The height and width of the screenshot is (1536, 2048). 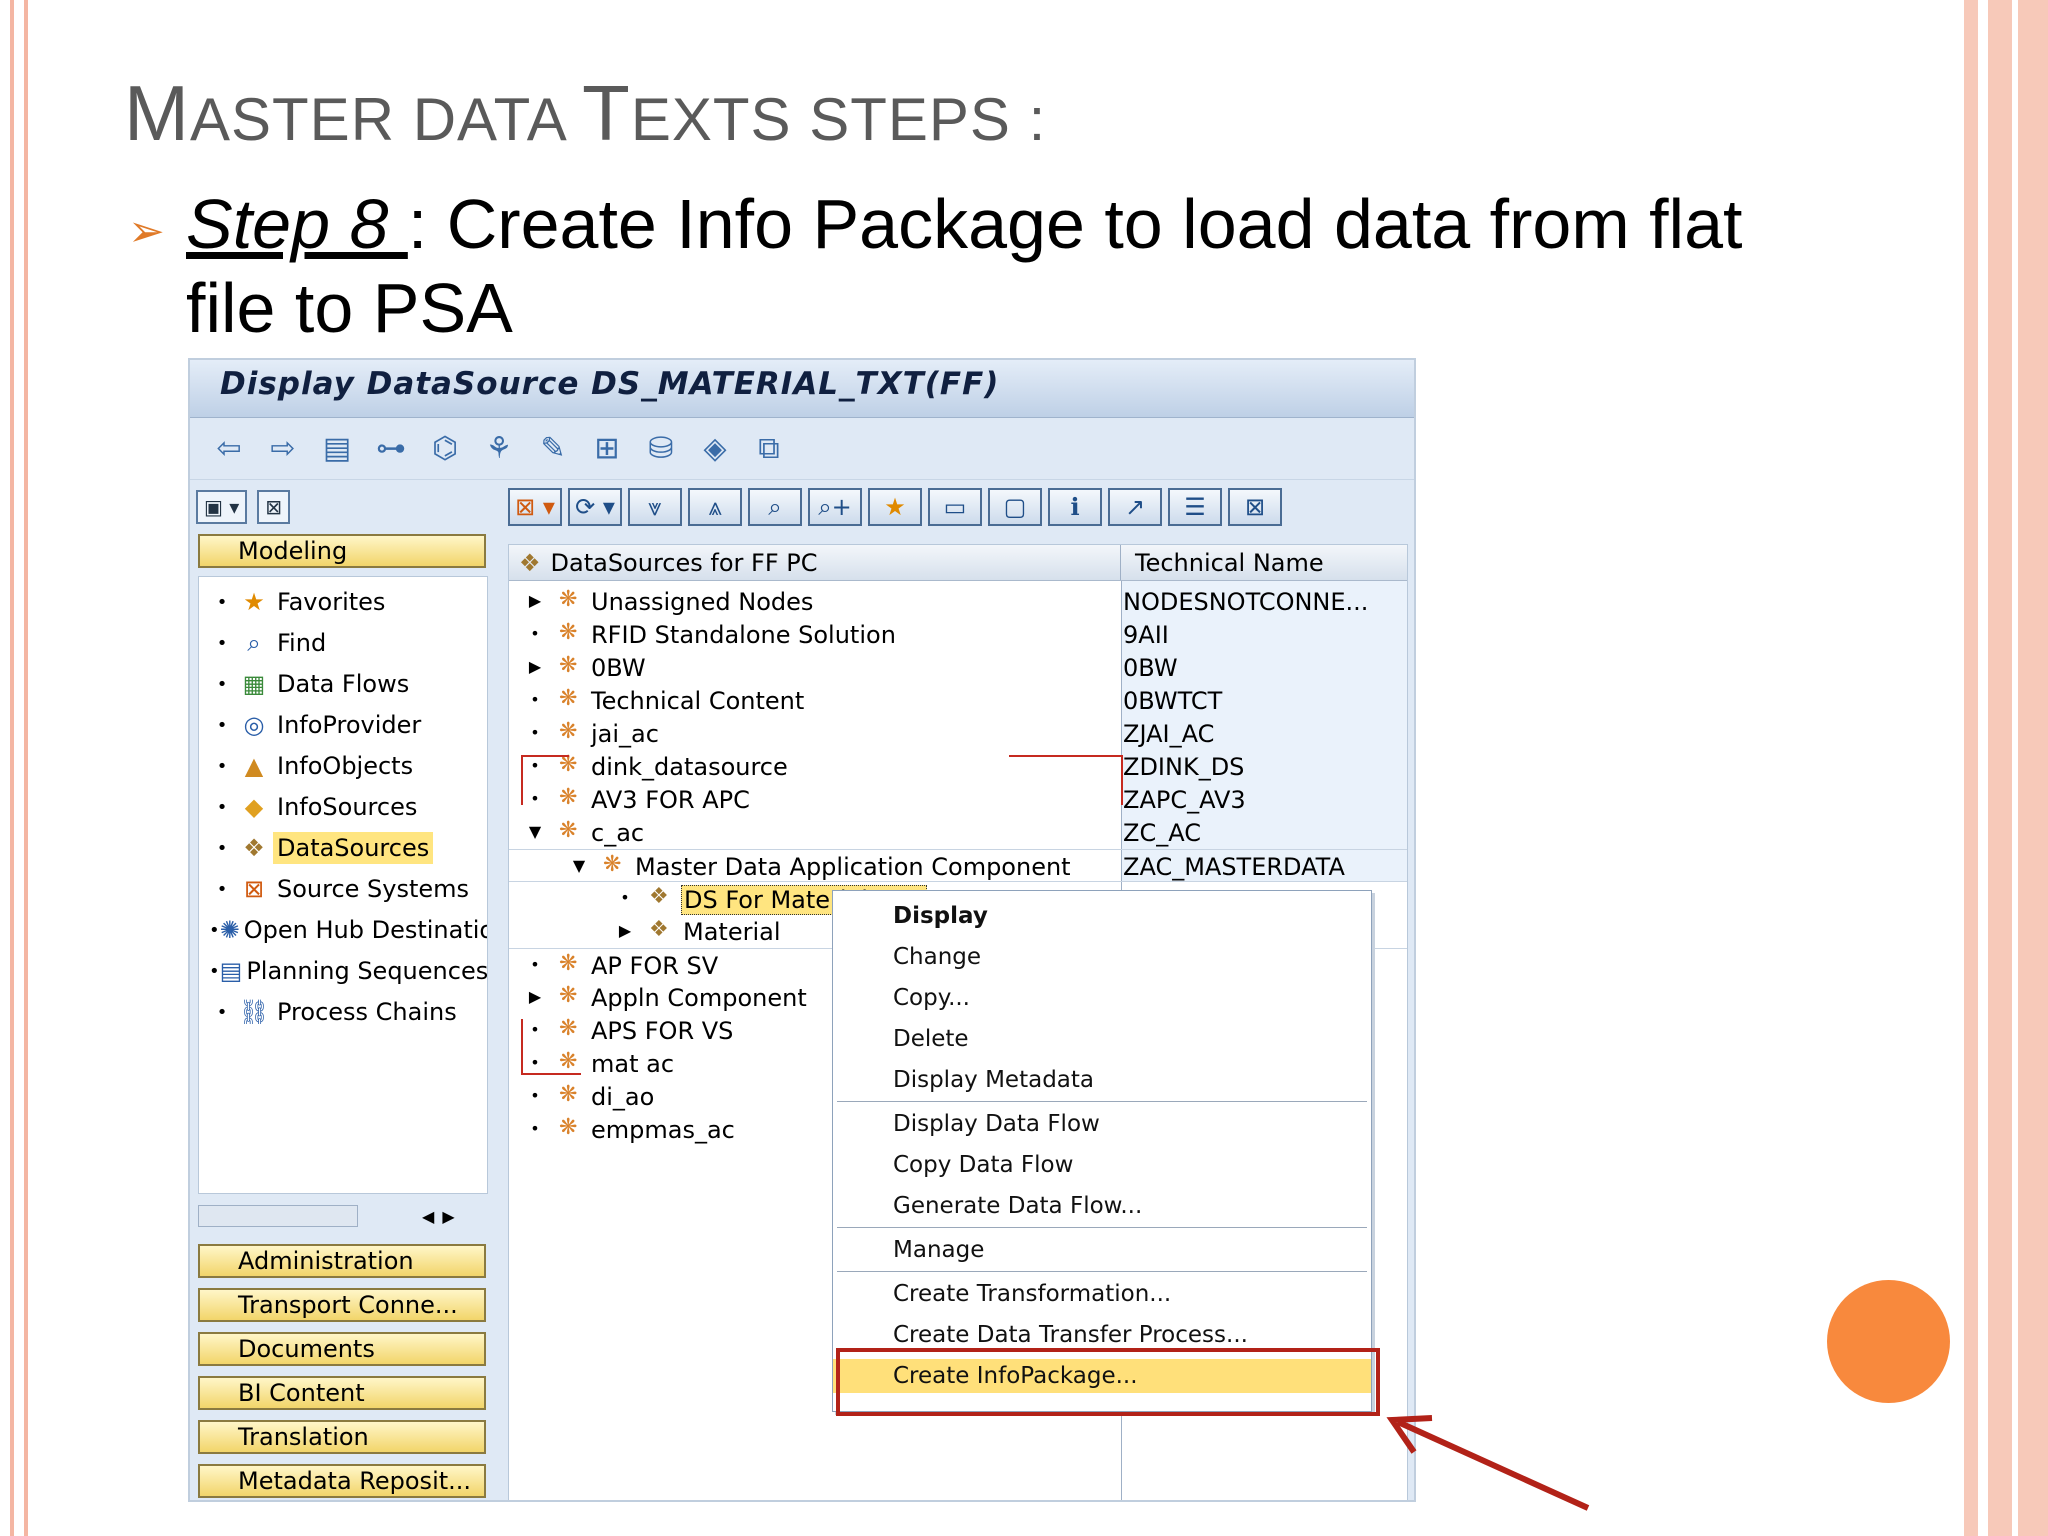 I want to click on tree-row: ▶ ❋ 0BW 0BW, so click(x=958, y=667).